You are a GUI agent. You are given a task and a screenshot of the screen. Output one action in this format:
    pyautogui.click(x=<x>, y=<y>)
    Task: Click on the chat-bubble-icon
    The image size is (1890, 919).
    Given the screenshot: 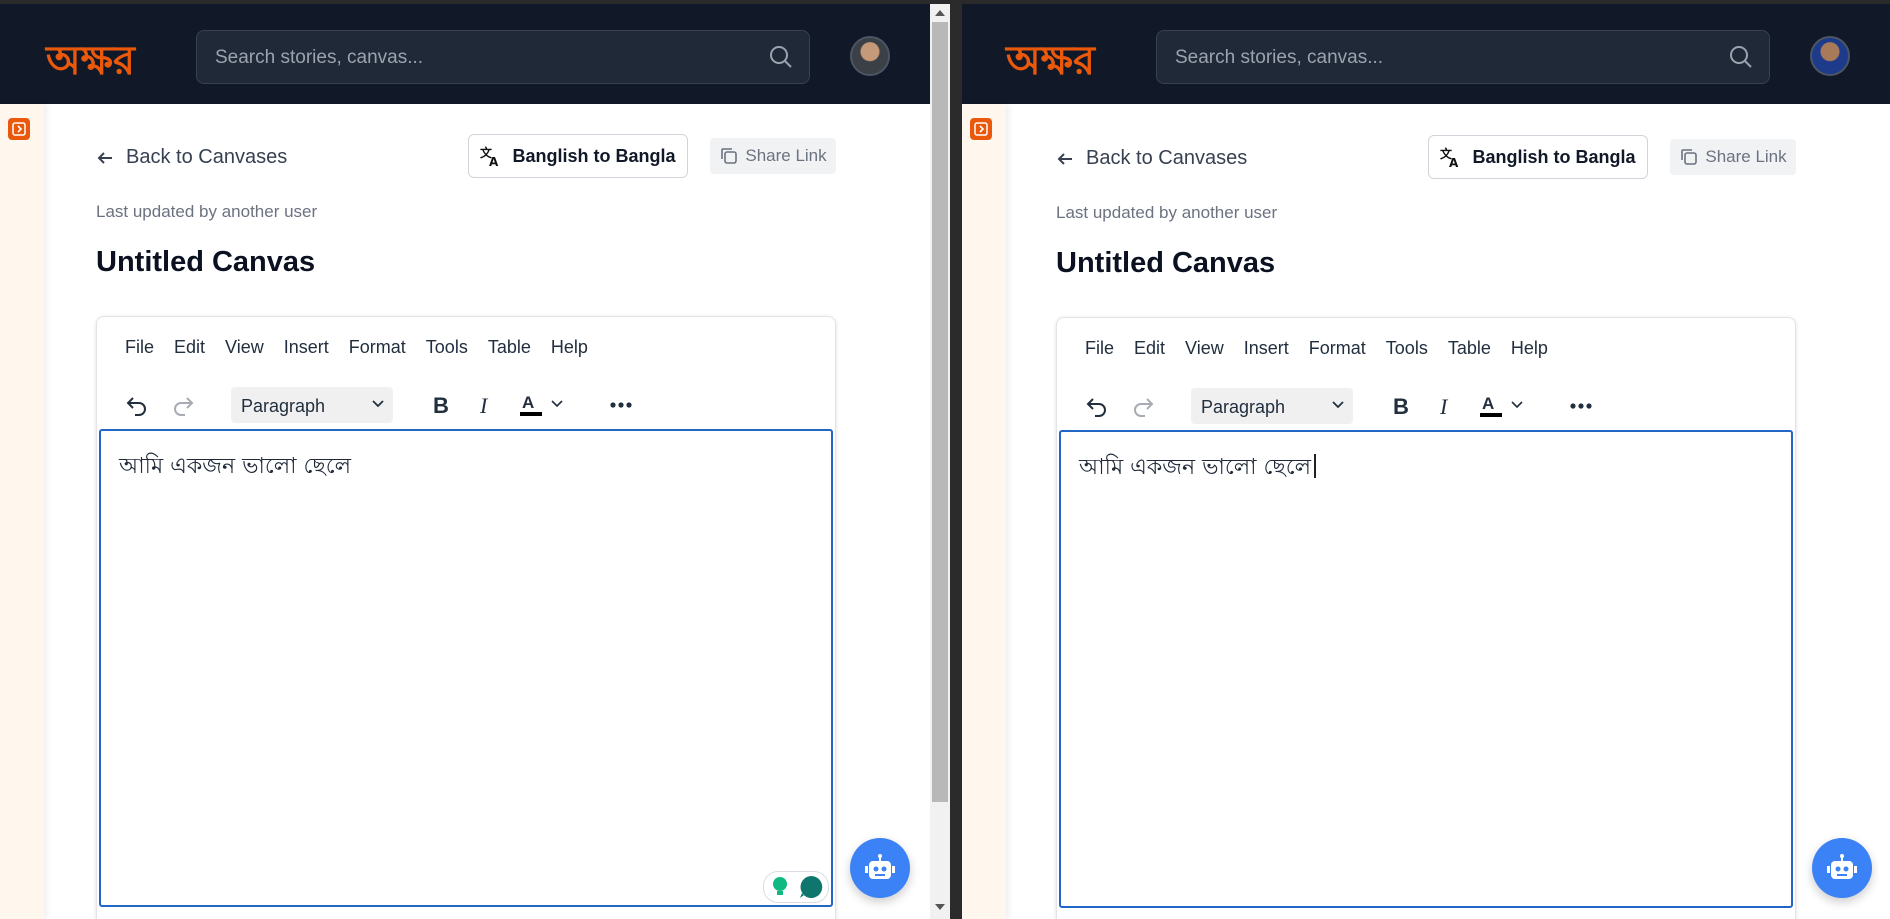 What is the action you would take?
    pyautogui.click(x=811, y=886)
    